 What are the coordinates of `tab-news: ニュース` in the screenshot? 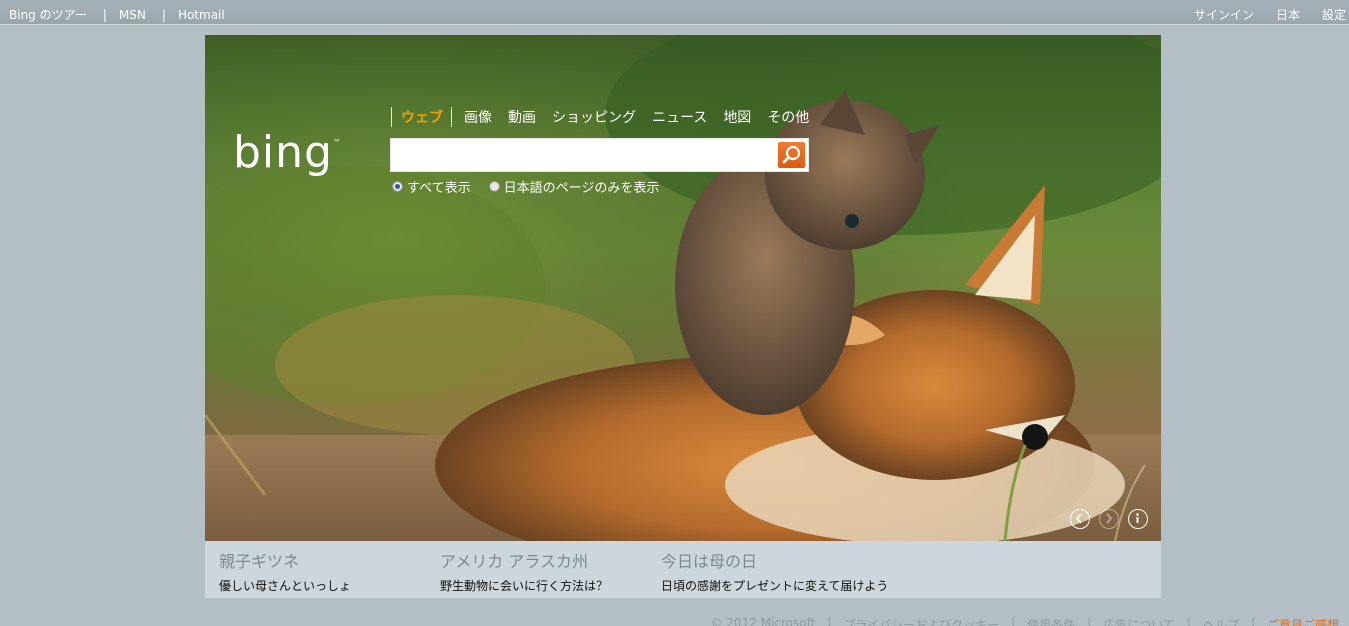 It's located at (679, 117).